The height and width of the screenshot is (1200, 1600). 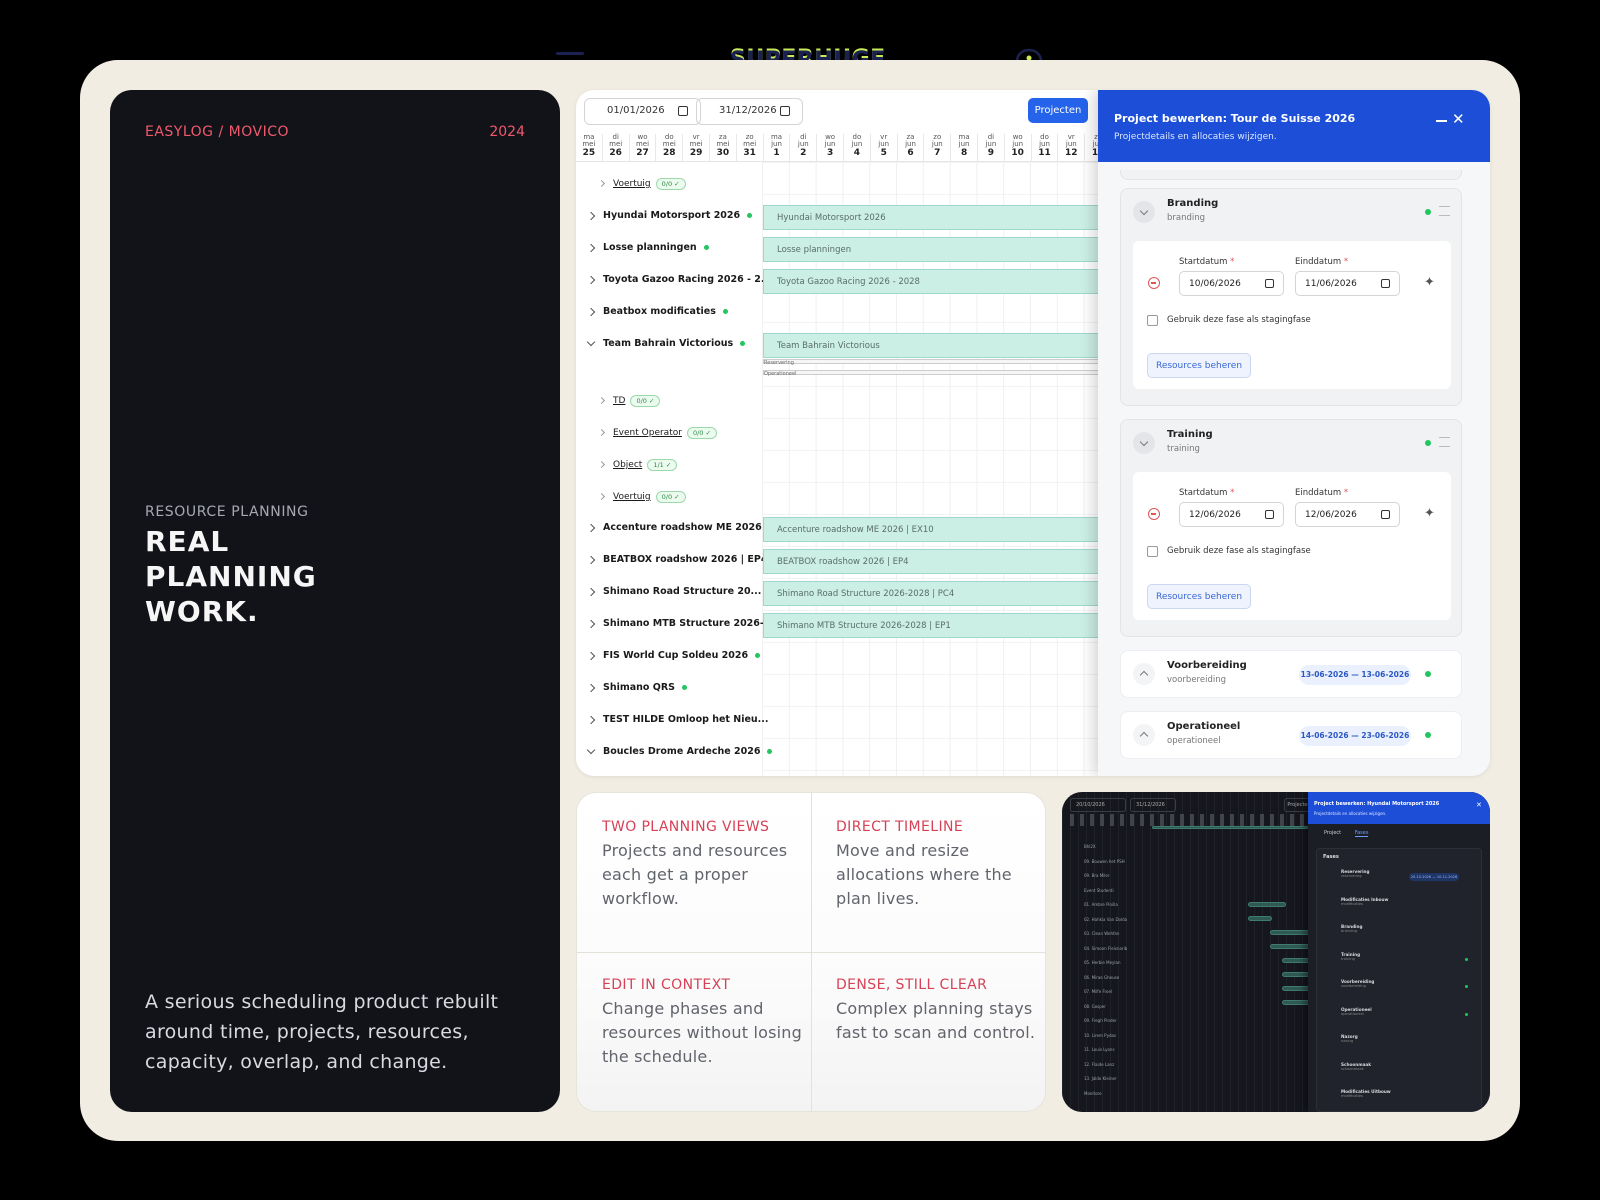 I want to click on phase-slug: training, so click(x=1183, y=449).